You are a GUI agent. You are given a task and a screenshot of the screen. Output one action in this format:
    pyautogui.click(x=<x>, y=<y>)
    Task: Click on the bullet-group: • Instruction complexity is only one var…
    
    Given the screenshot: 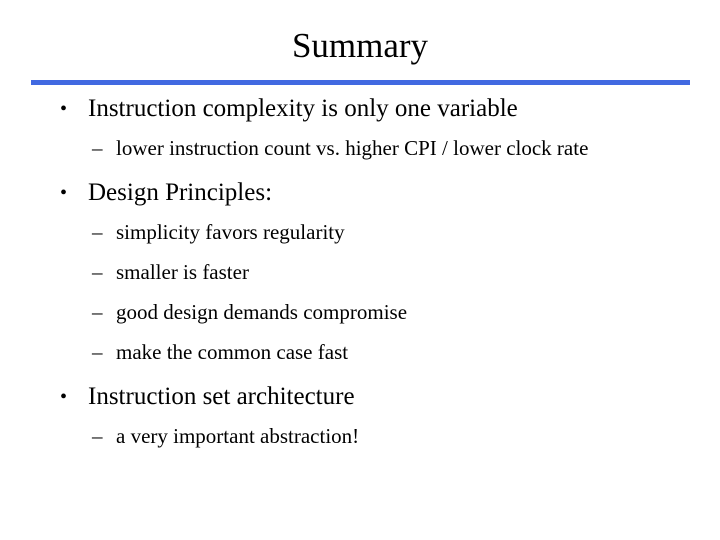 What is the action you would take?
    pyautogui.click(x=360, y=128)
    